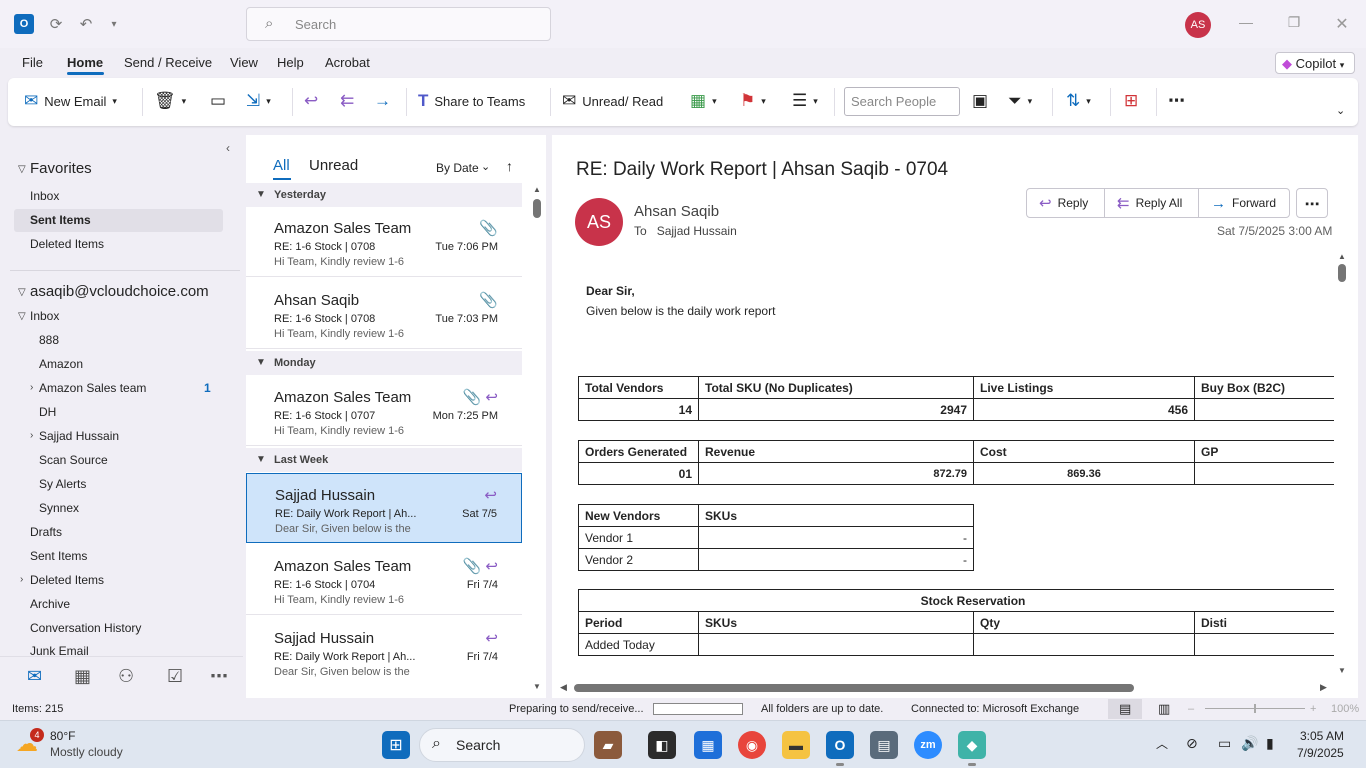 Image resolution: width=1366 pixels, height=768 pixels. Describe the element at coordinates (1294, 22) in the screenshot. I see `maximize-icon: ❐` at that location.